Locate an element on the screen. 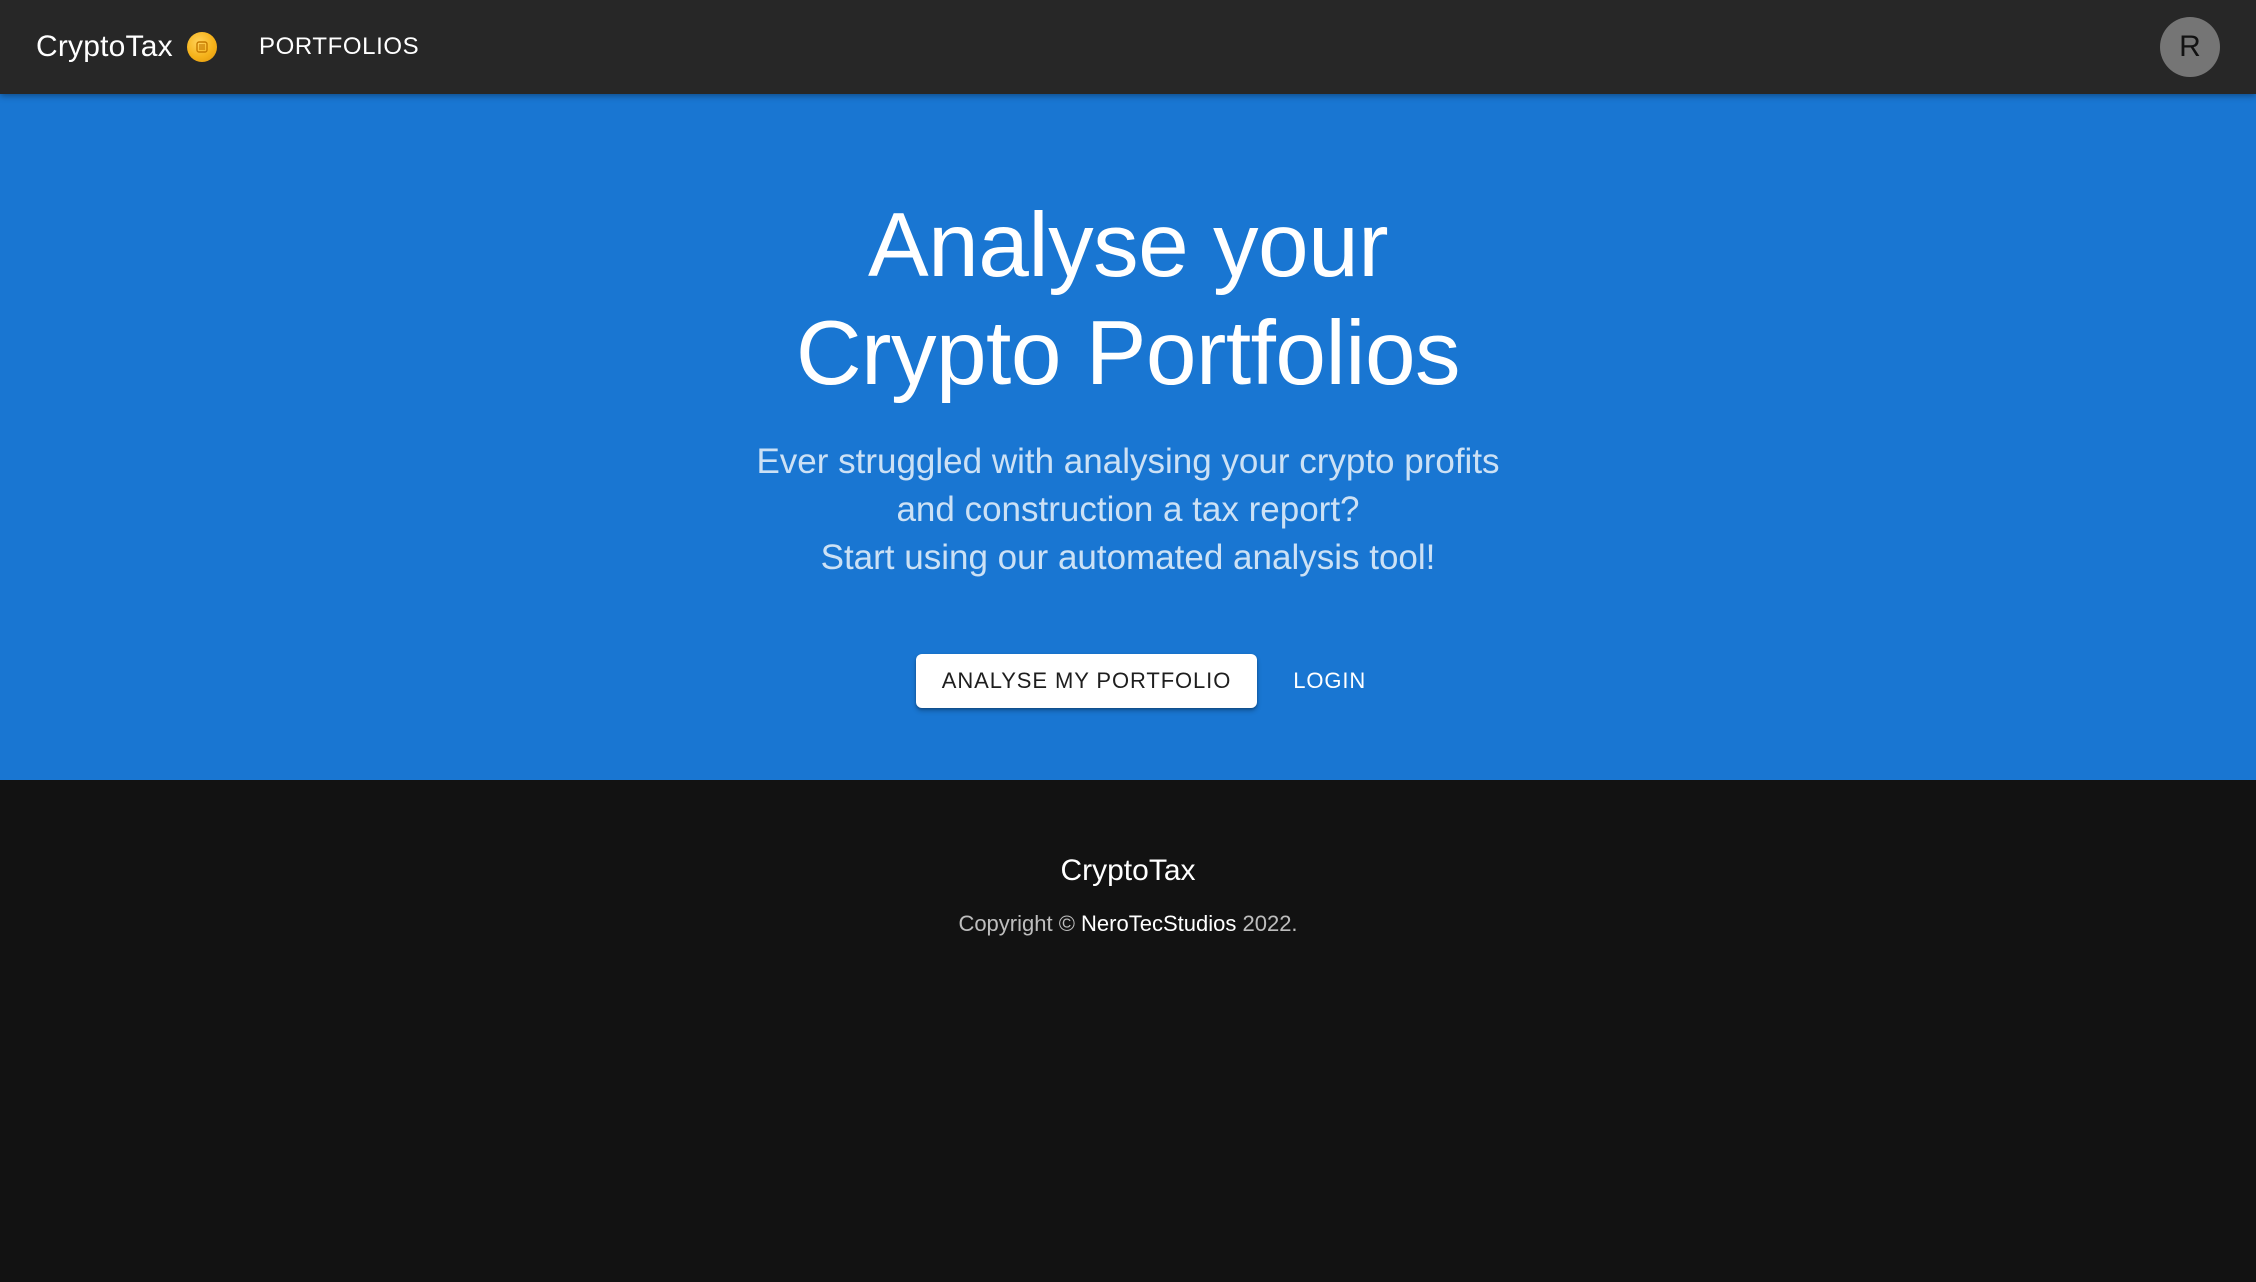  copyright-prefix: Copyright © is located at coordinates (1016, 923).